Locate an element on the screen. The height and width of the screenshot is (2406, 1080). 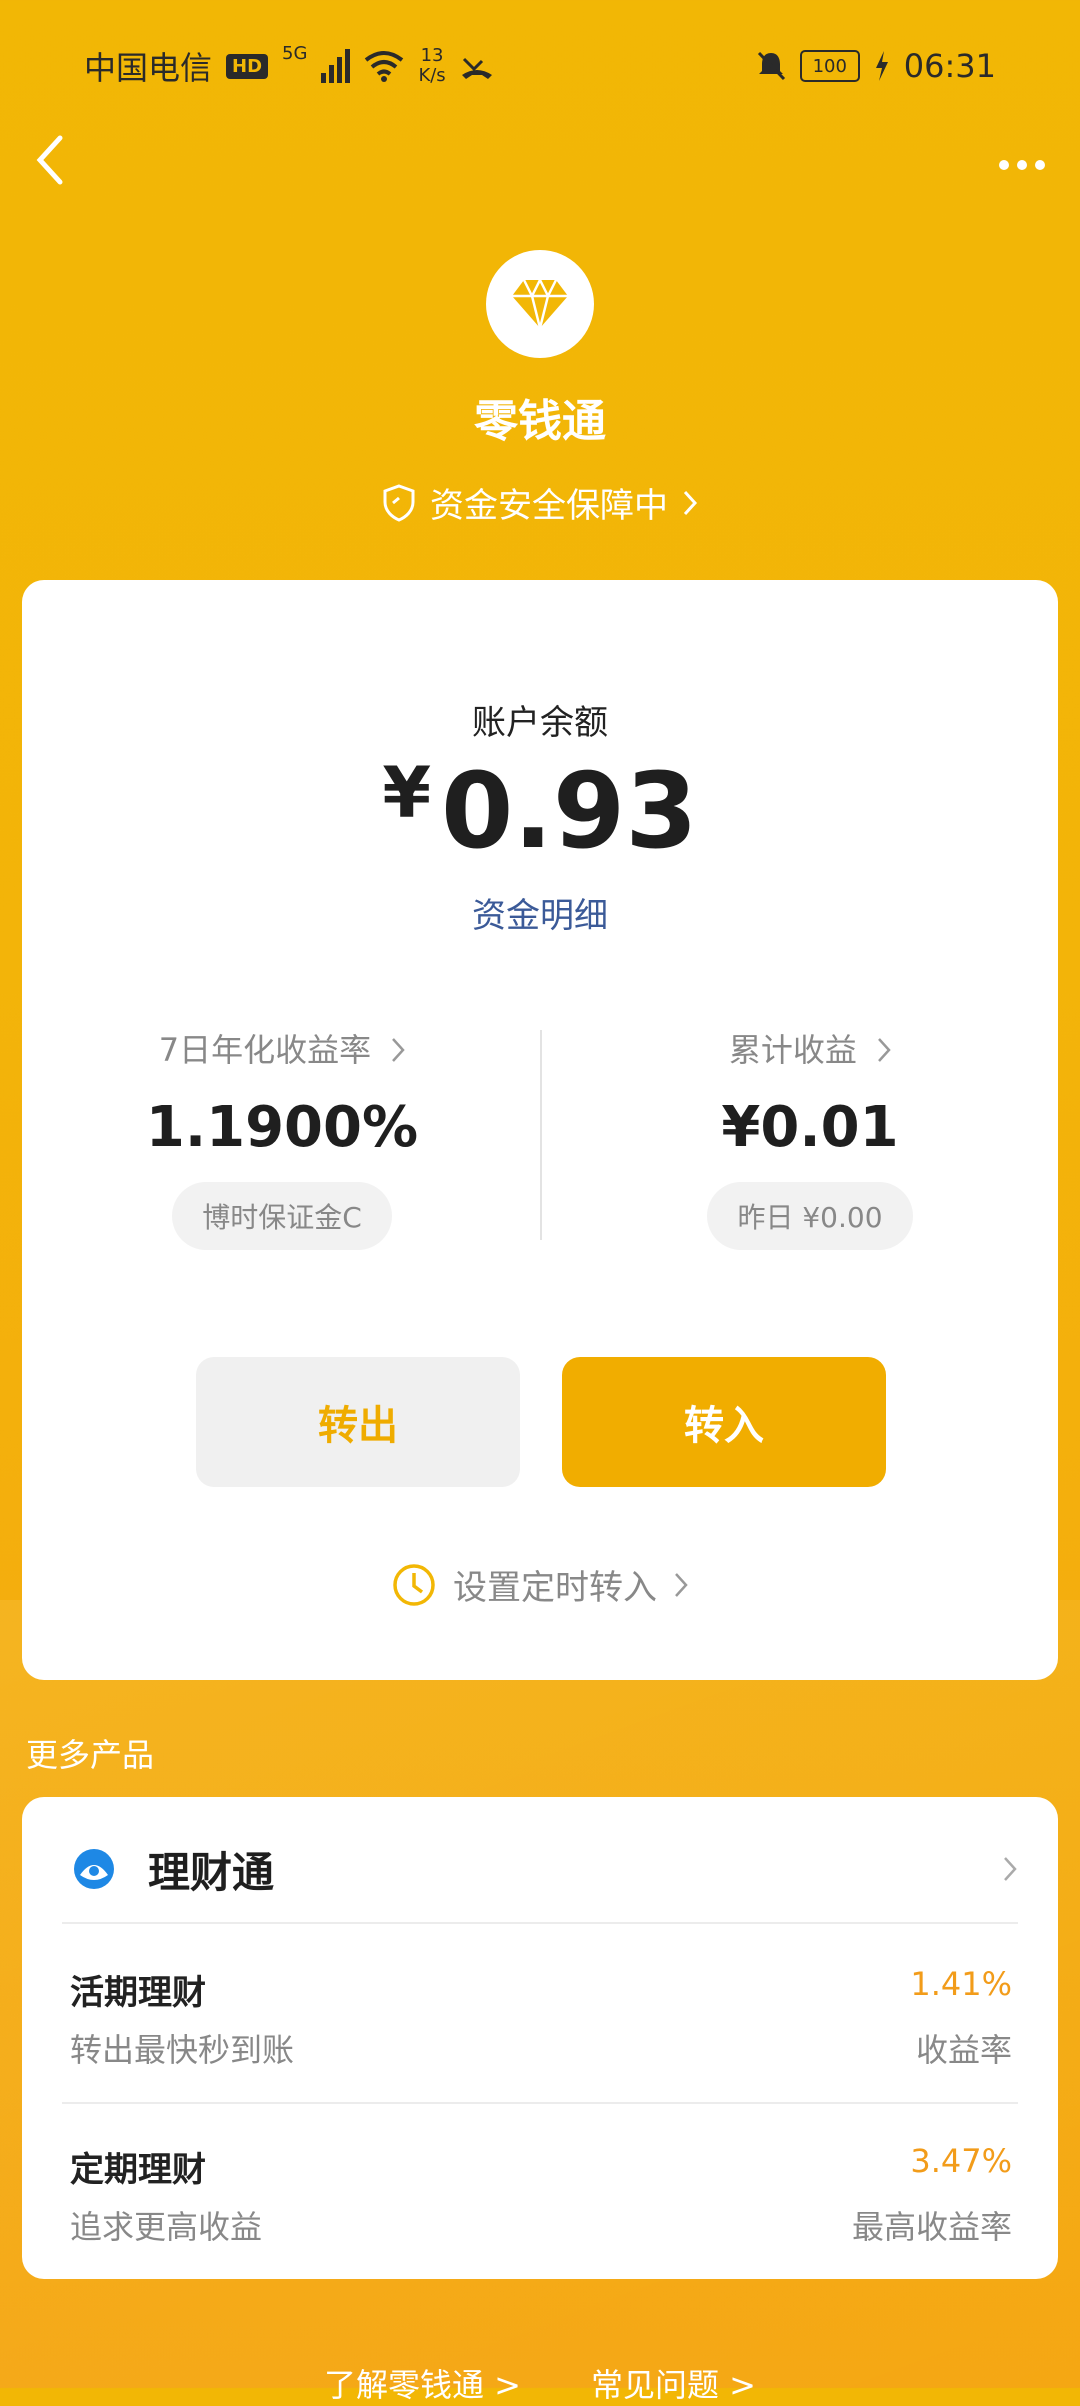
item-title: 定期理财 is located at coordinates (138, 2170).